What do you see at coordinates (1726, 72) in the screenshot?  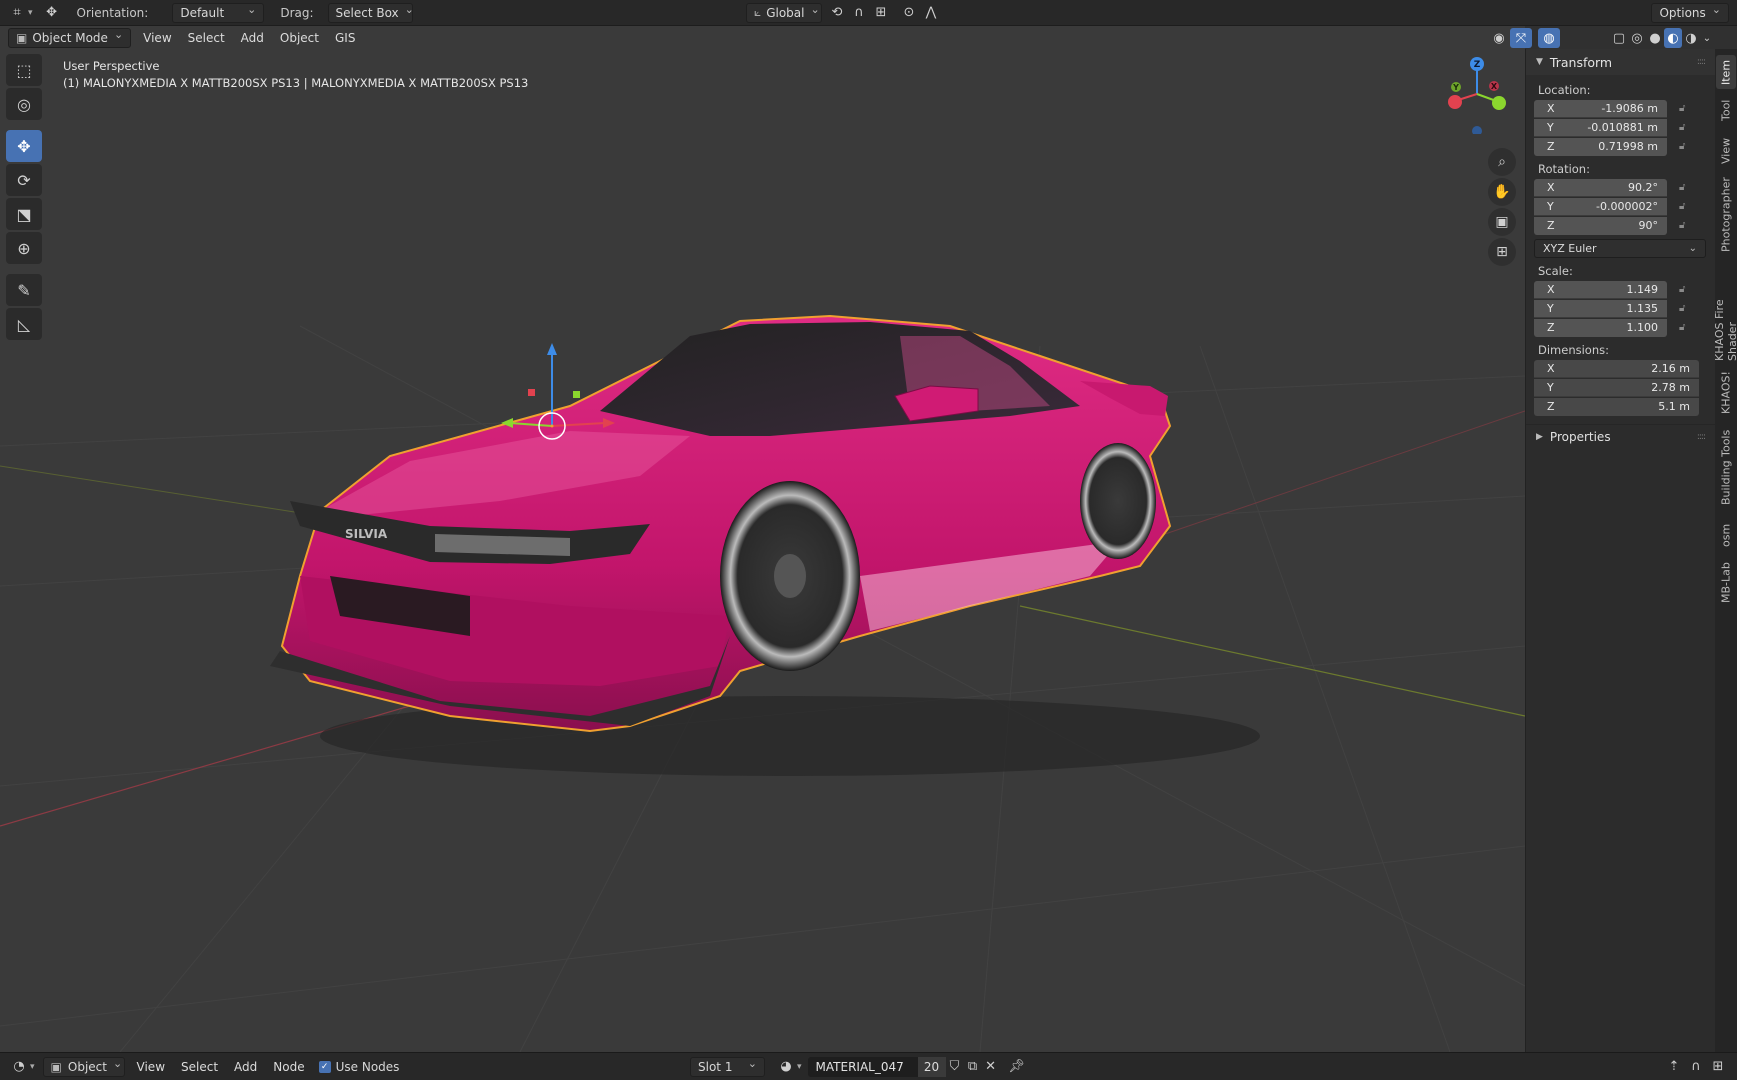 I see `tab-item: Item` at bounding box center [1726, 72].